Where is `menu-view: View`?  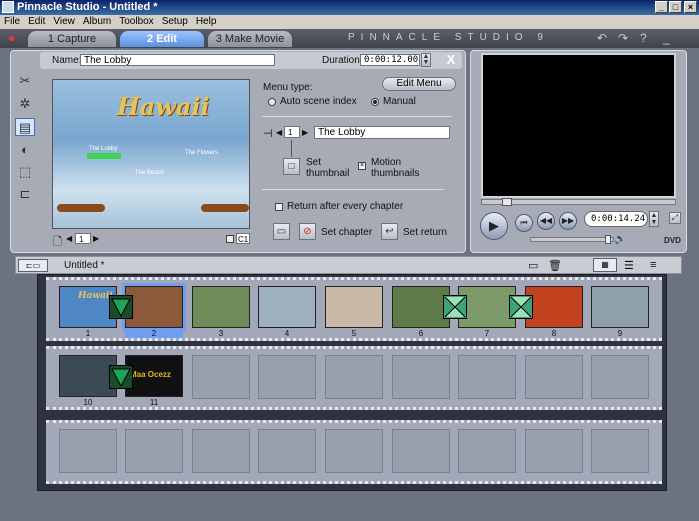 menu-view: View is located at coordinates (64, 22).